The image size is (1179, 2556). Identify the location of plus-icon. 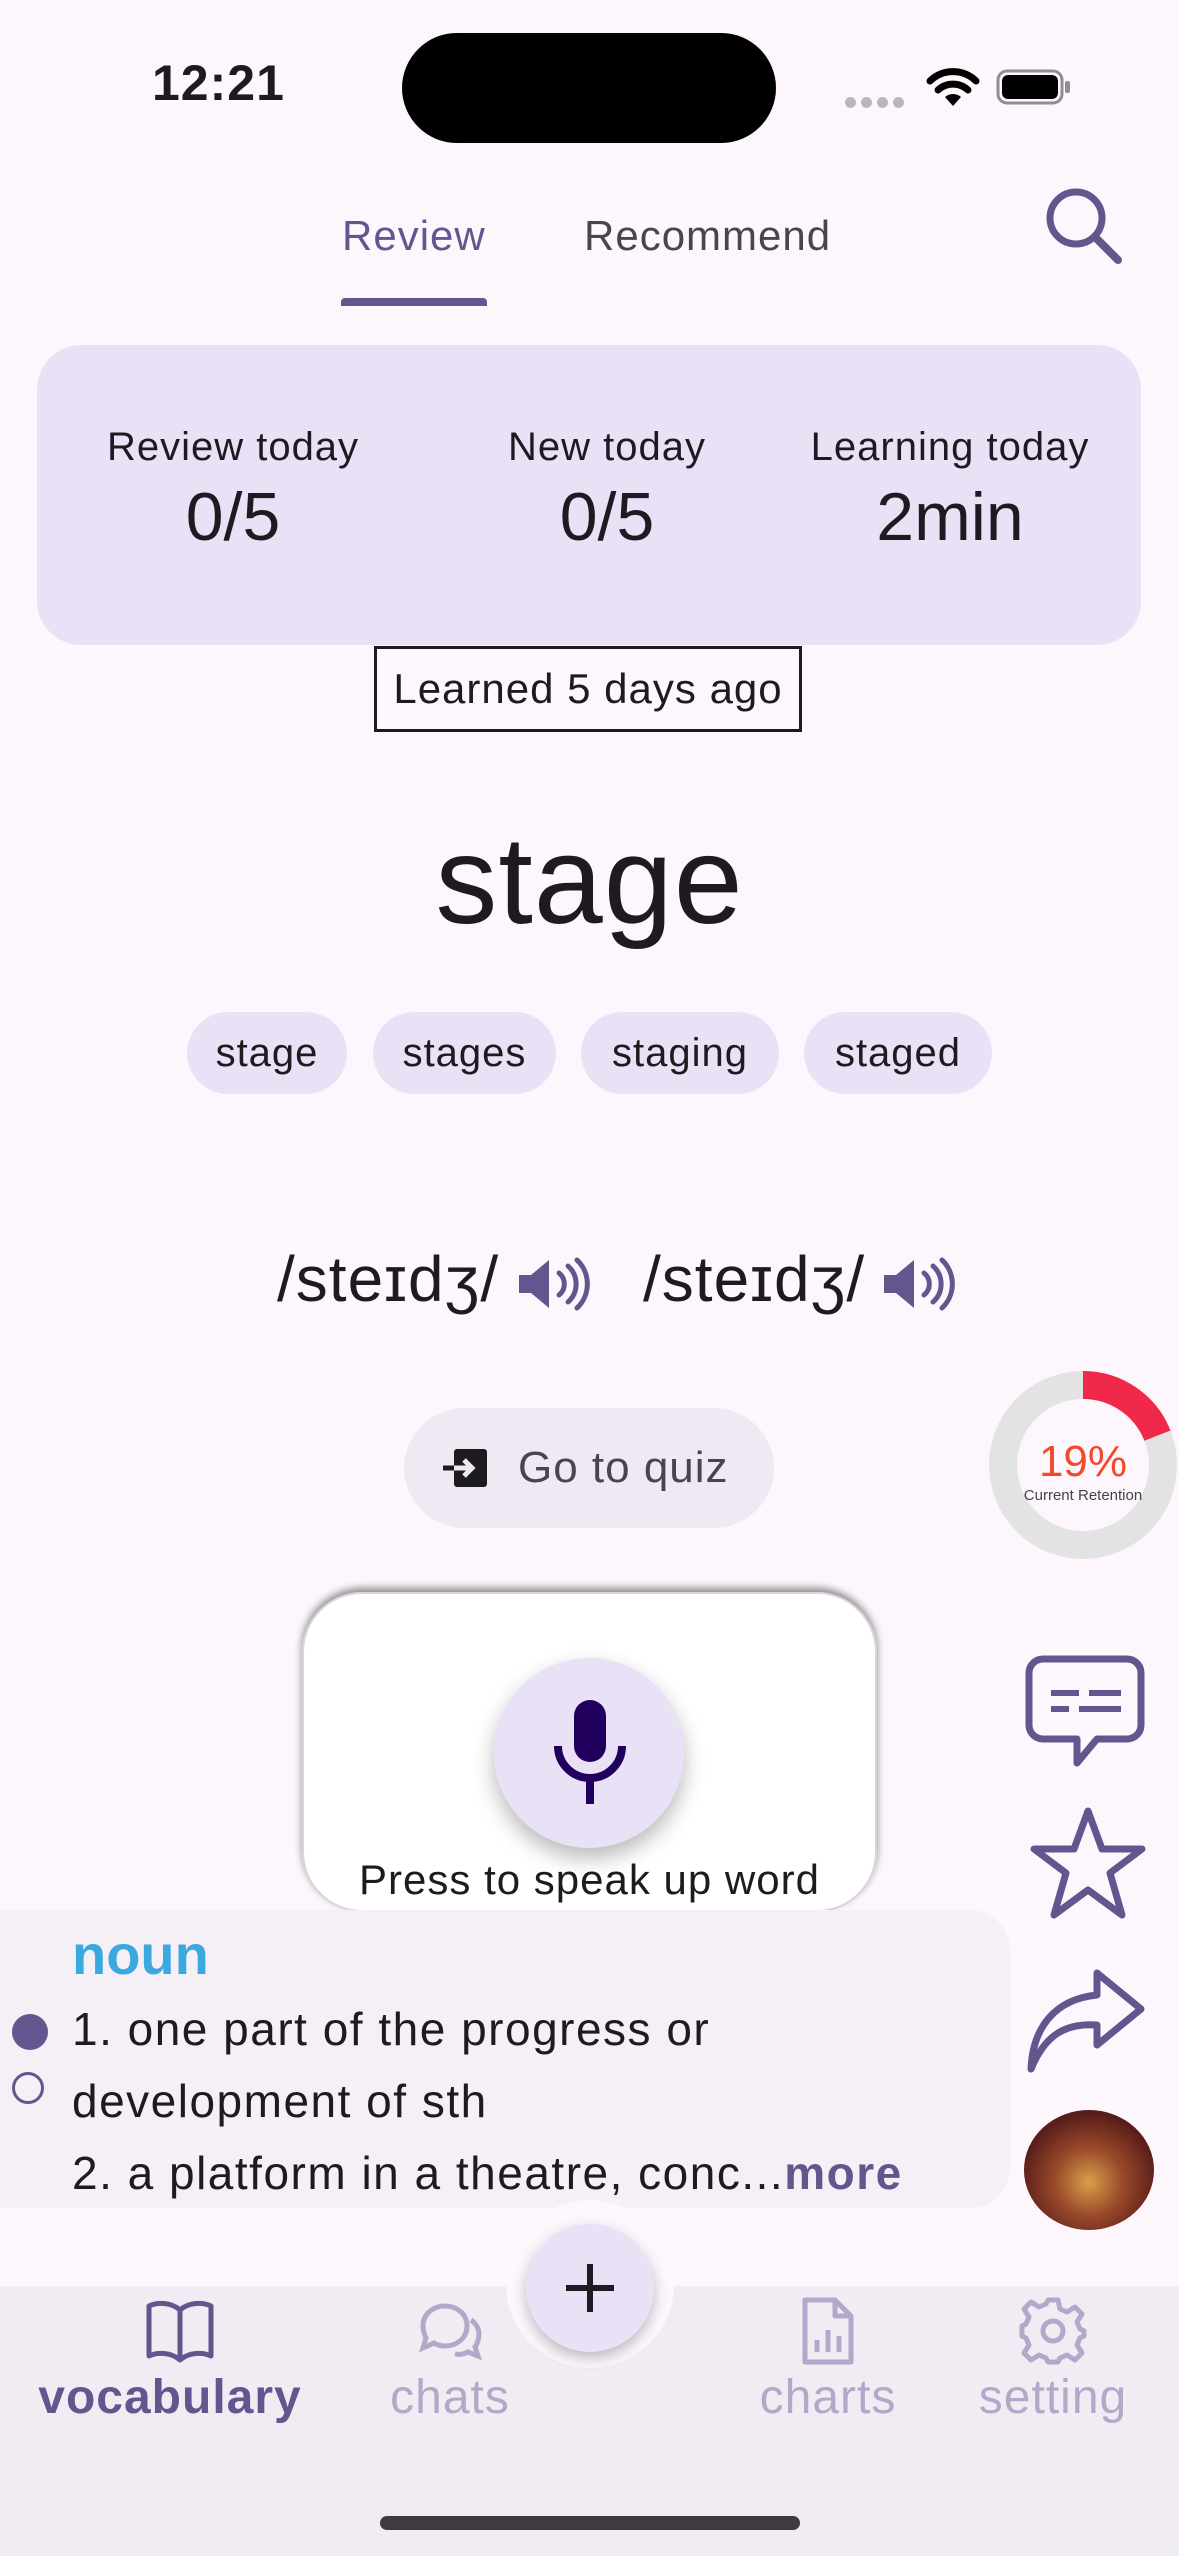
(590, 2288).